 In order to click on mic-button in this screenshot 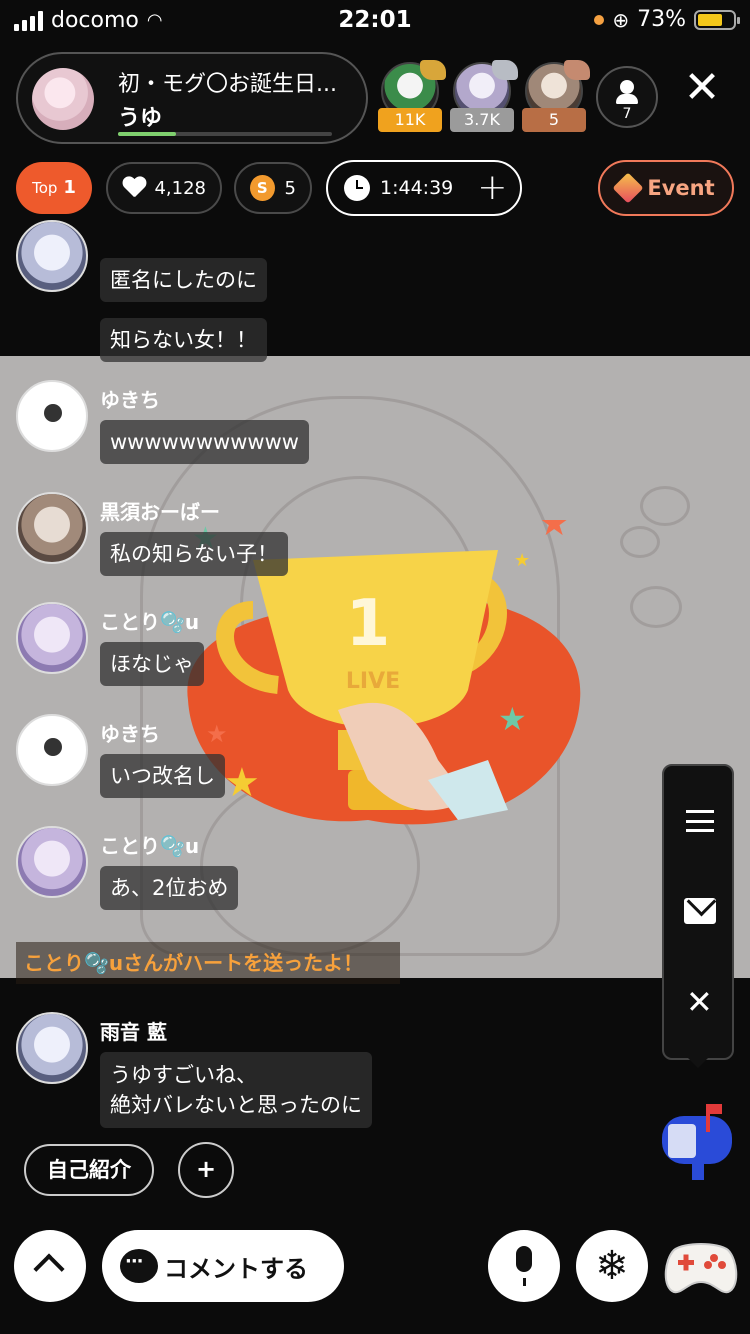, I will do `click(524, 1266)`.